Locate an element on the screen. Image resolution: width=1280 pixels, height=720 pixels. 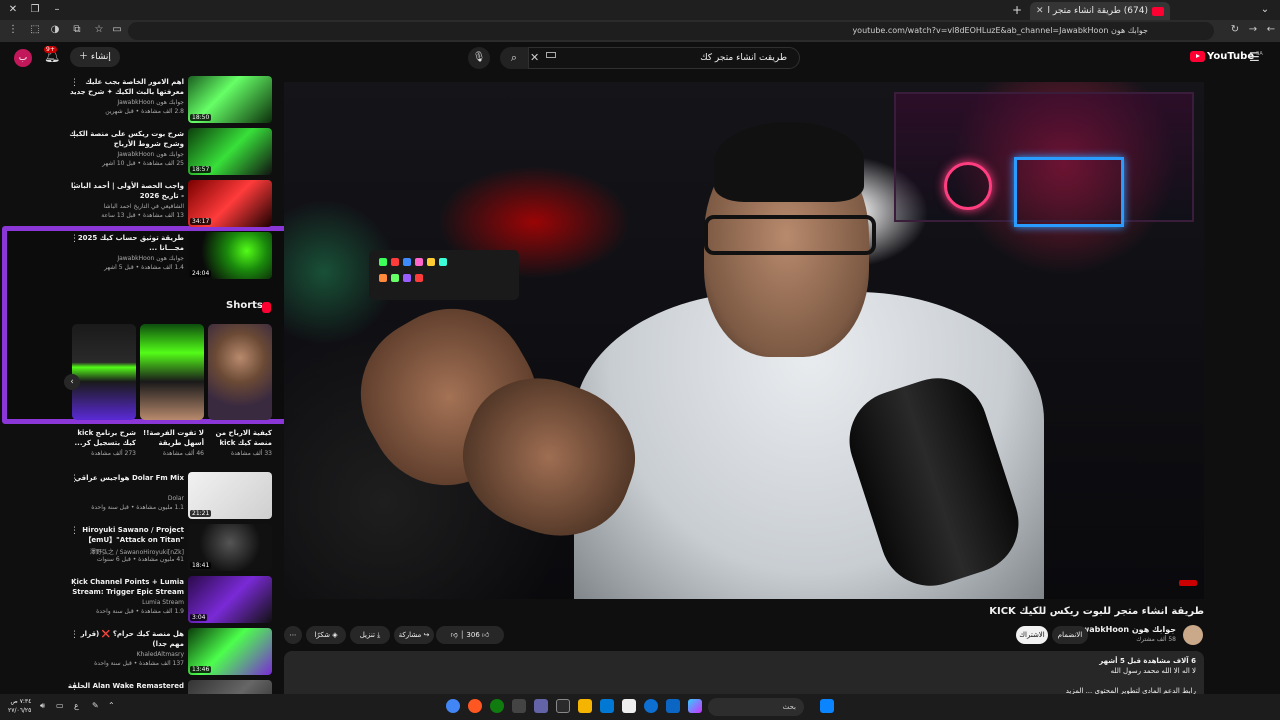
profile-icon: ◑ is located at coordinates (55, 29).